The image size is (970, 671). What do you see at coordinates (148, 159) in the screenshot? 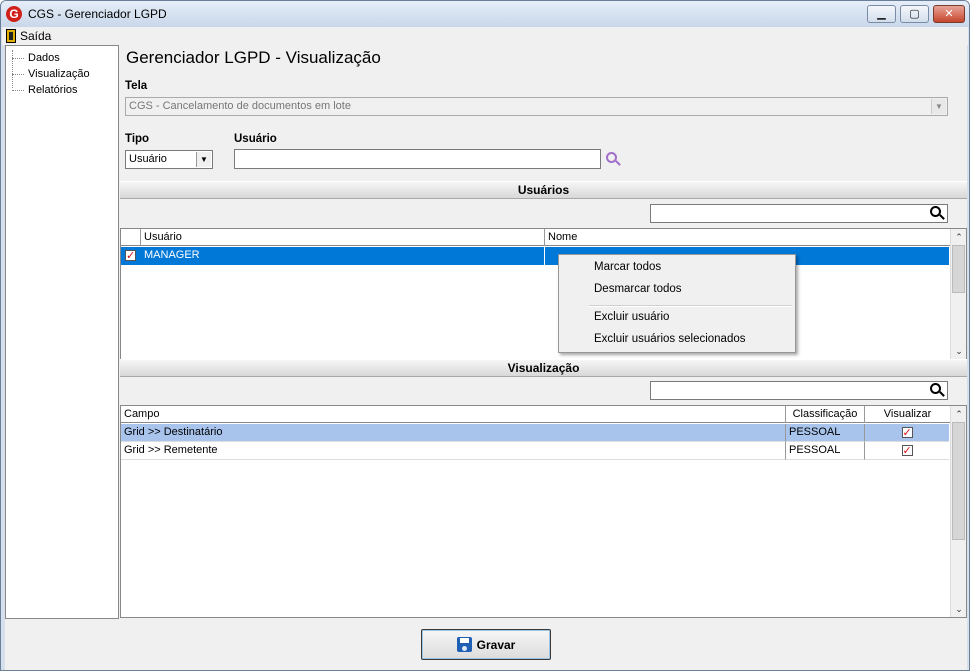
I see `tipo-select-value: Usuário` at bounding box center [148, 159].